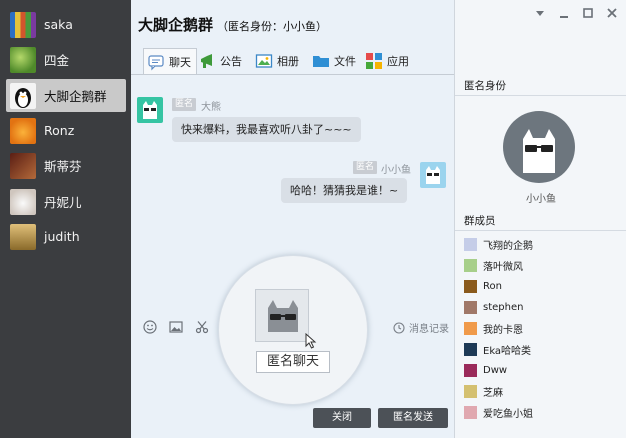  What do you see at coordinates (540, 13) in the screenshot?
I see `dropdown-icon` at bounding box center [540, 13].